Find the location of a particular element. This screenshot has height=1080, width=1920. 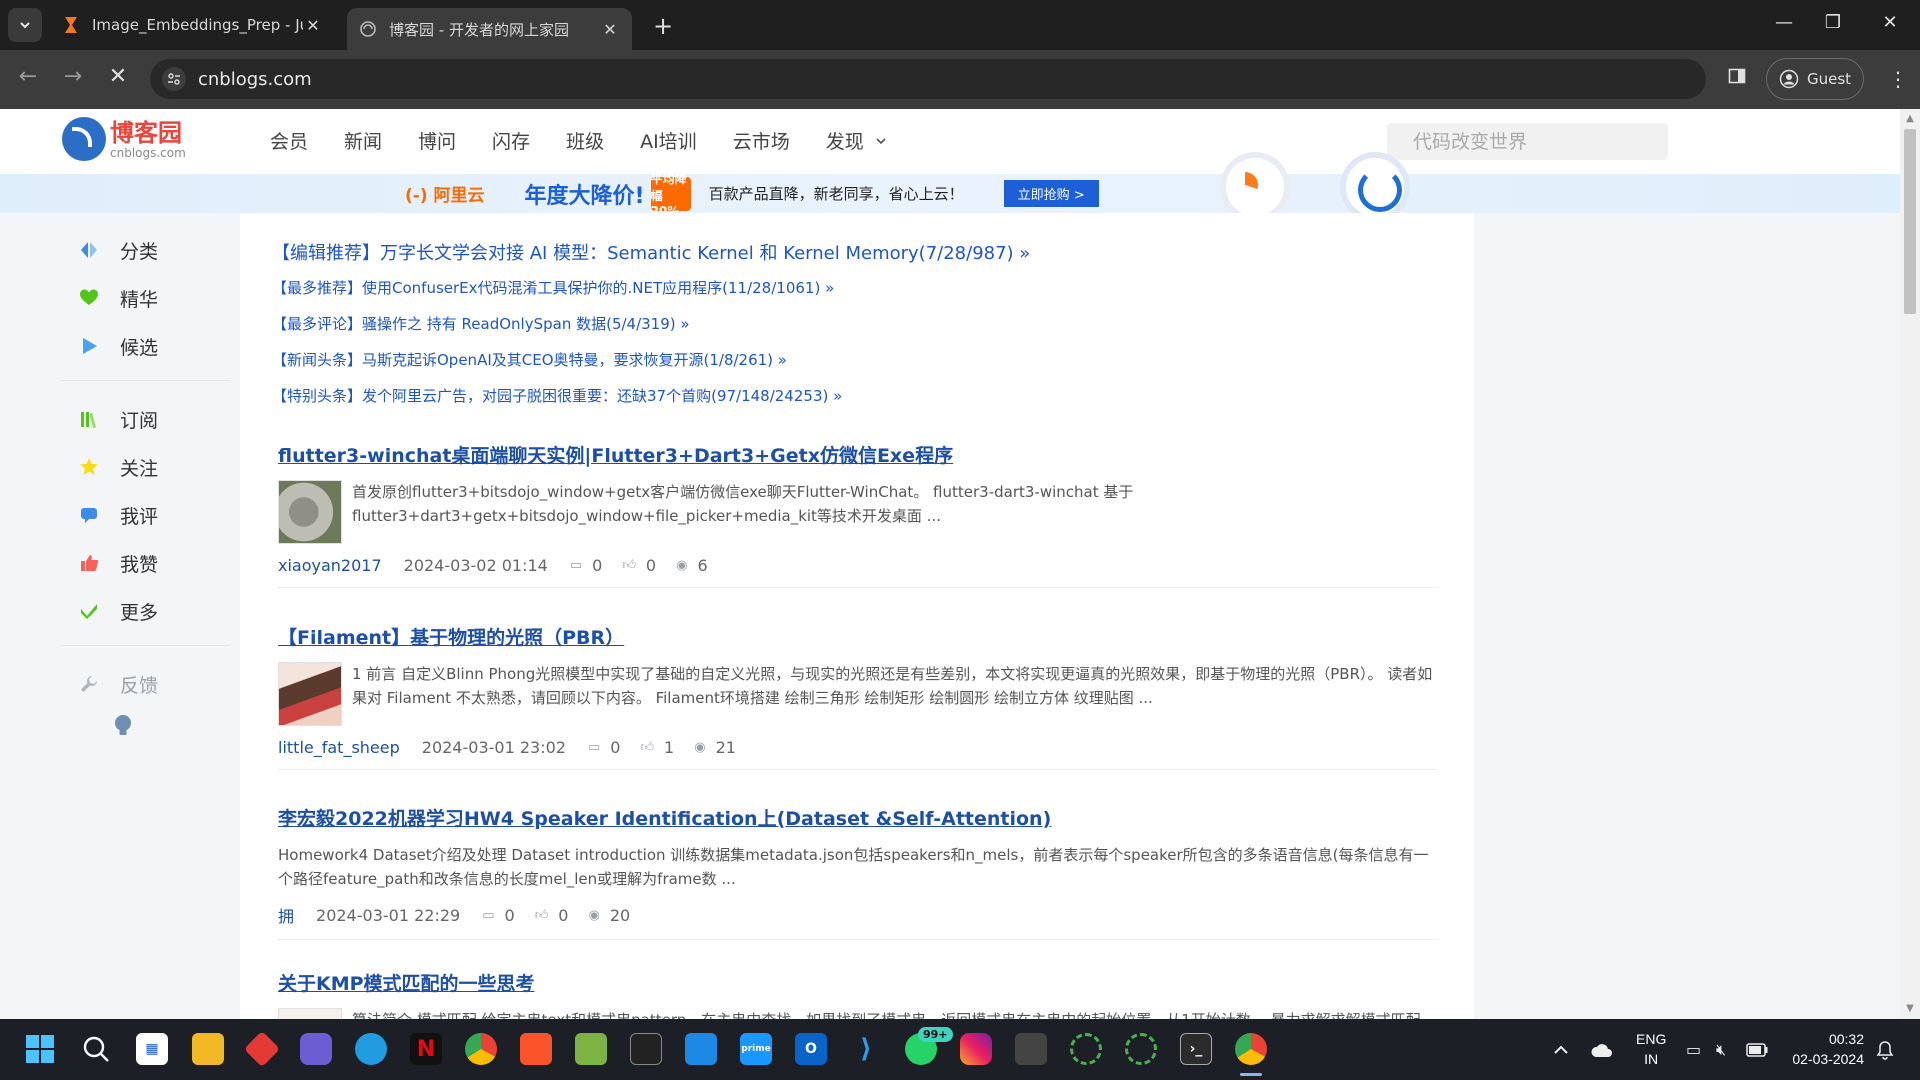

network-icon: ▭ is located at coordinates (1693, 1049).